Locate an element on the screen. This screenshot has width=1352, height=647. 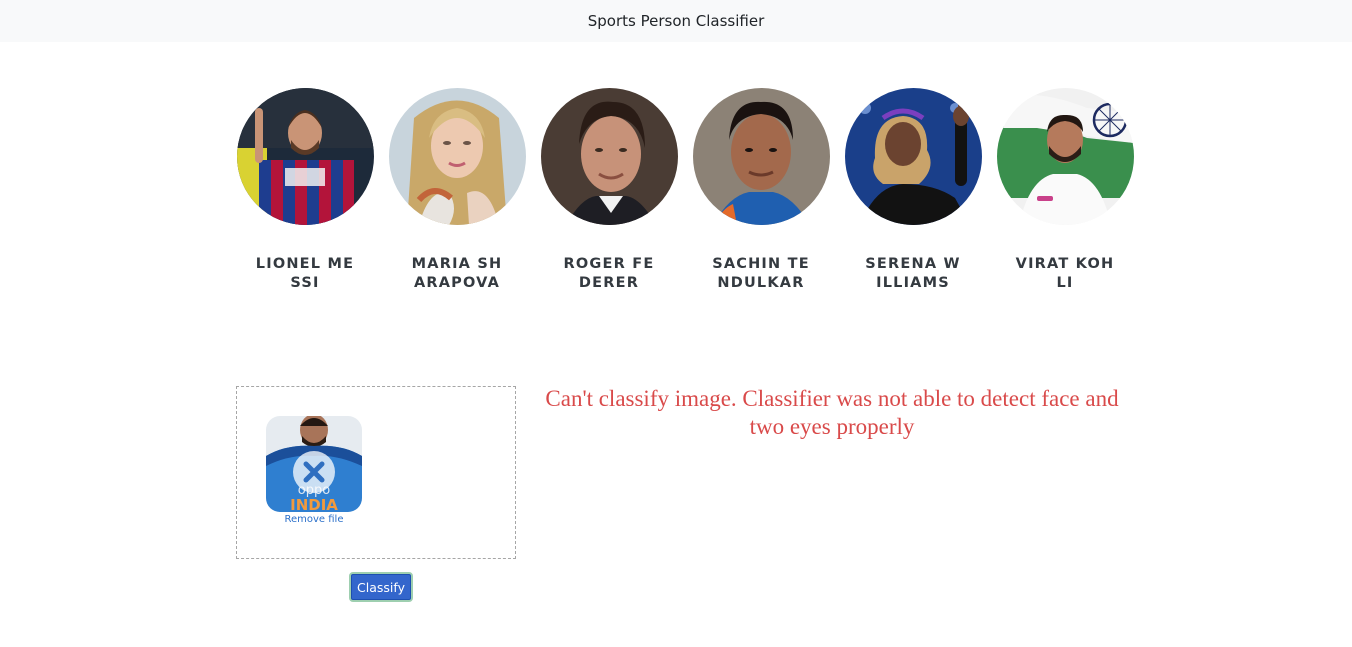
player-card-serena: SERENA WILLIAMS is located at coordinates (913, 190).